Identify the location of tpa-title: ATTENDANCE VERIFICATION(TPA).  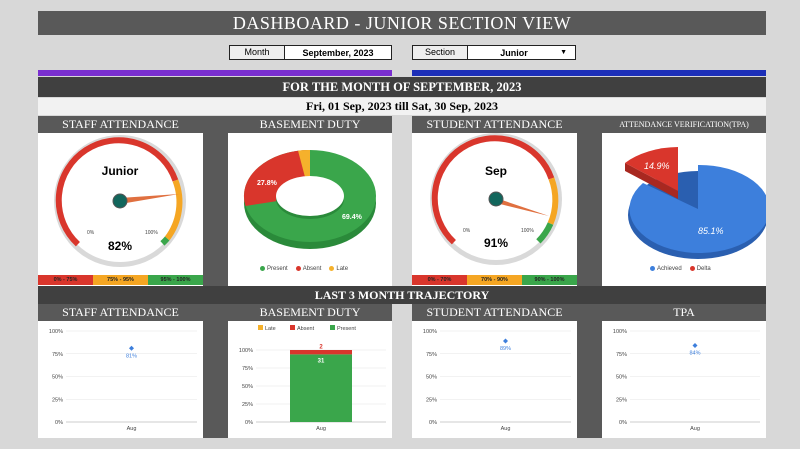
(684, 124).